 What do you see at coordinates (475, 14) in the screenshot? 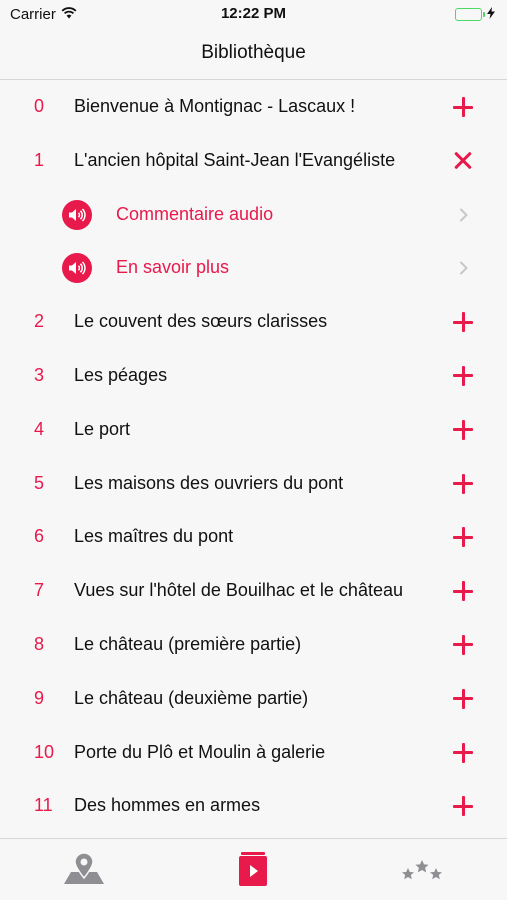
I see `battery-icon` at bounding box center [475, 14].